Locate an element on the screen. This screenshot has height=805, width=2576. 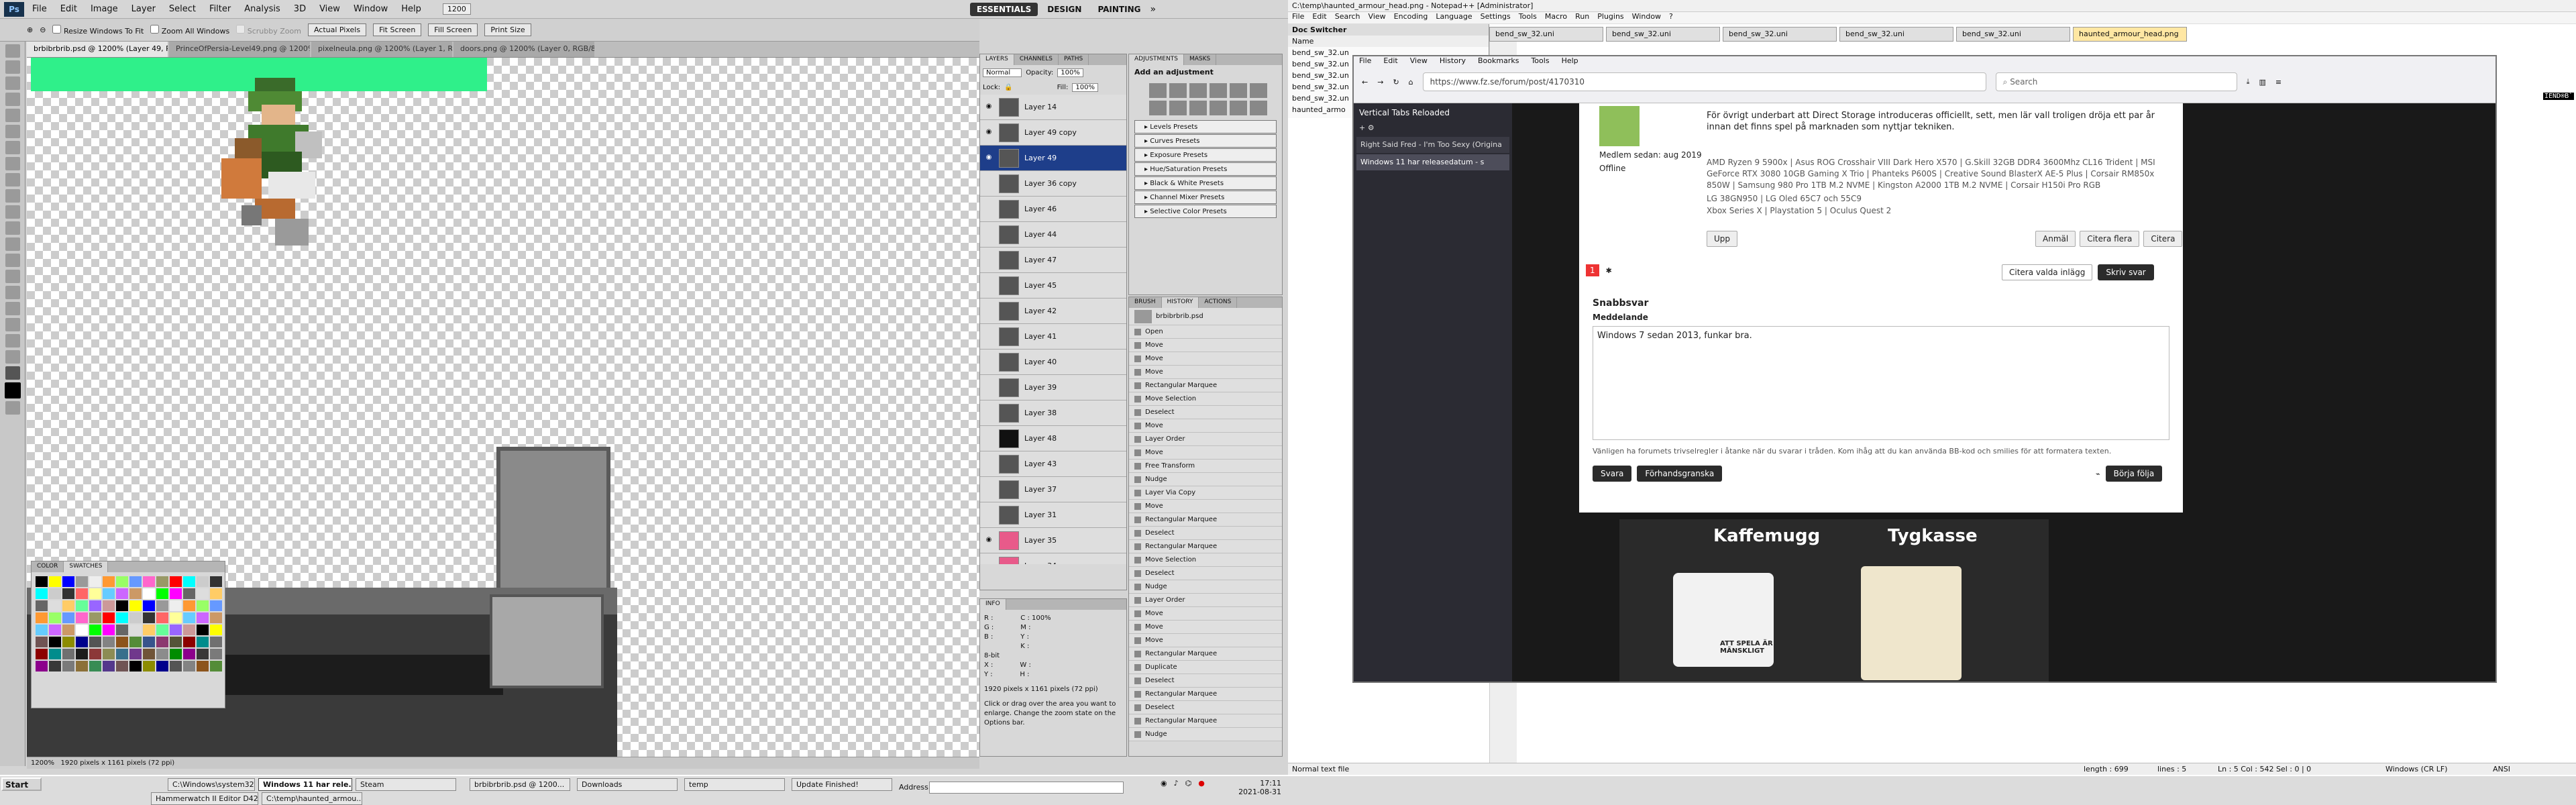
tab-brush: BRUSH is located at coordinates (1145, 302).